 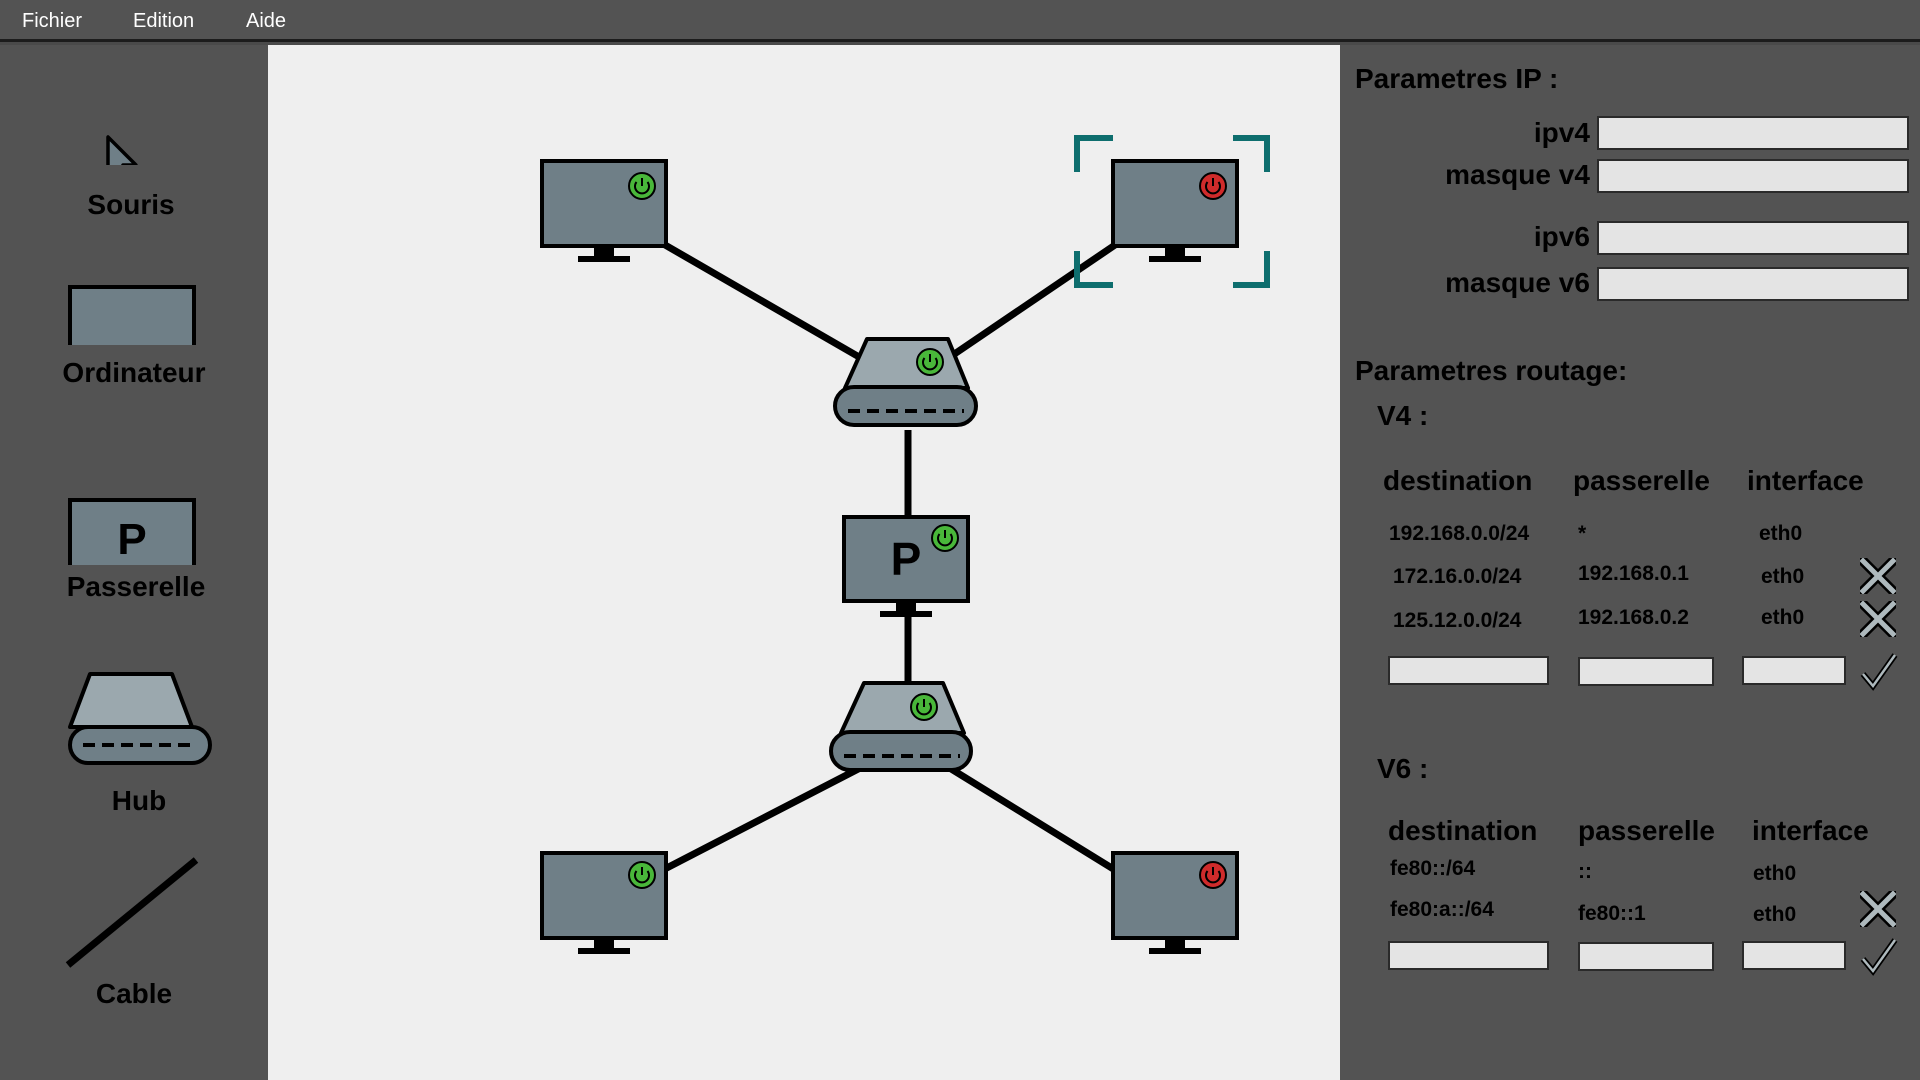 I want to click on route-gateway: *, so click(x=1582, y=533).